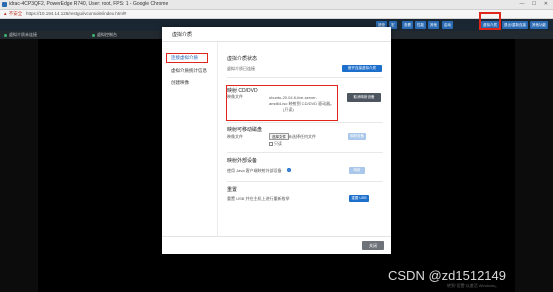  Describe the element at coordinates (189, 71) in the screenshot. I see `nav-virtual-media-stats: 虚拟介质统计信息` at that location.